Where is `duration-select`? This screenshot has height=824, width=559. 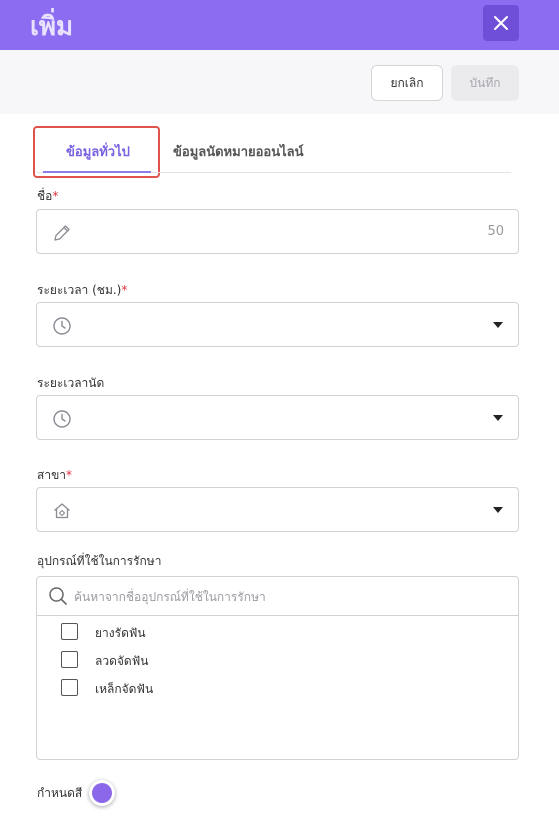 duration-select is located at coordinates (277, 324).